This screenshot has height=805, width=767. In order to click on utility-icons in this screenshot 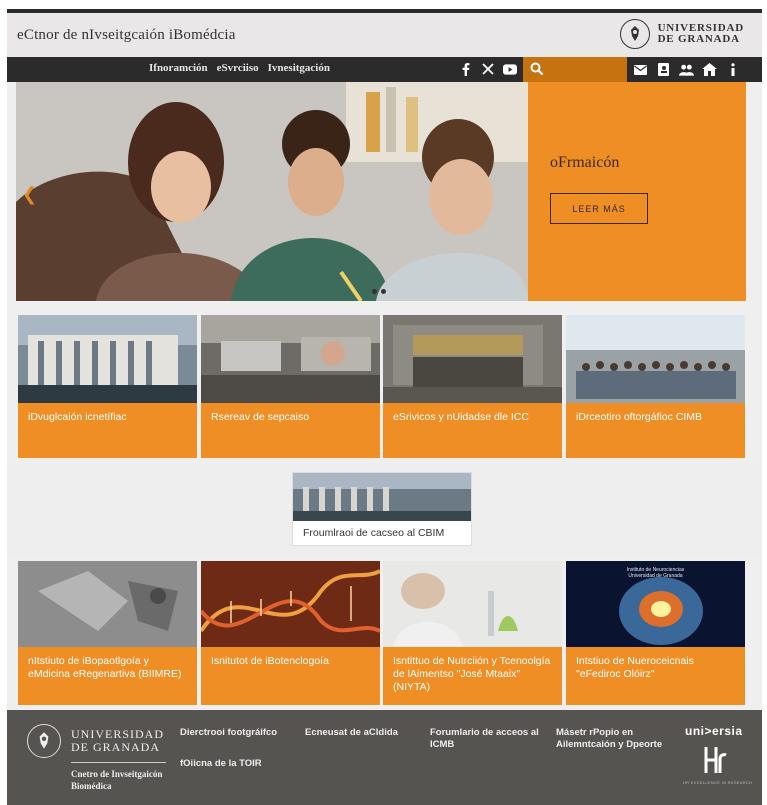, I will do `click(686, 69)`.